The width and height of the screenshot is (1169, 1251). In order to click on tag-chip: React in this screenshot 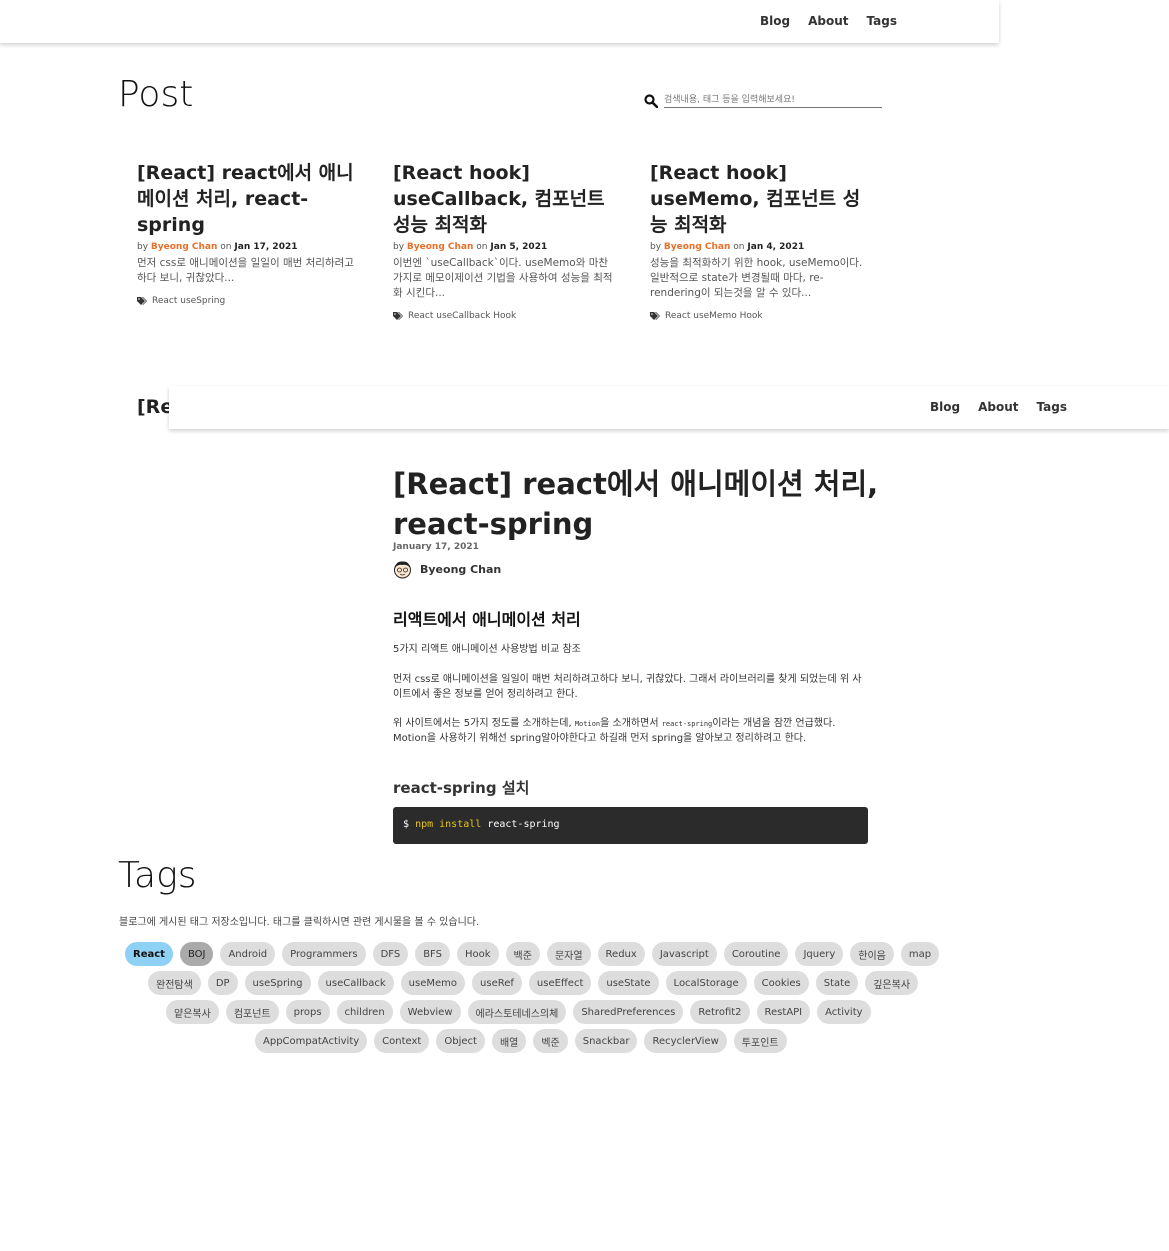, I will do `click(149, 954)`.